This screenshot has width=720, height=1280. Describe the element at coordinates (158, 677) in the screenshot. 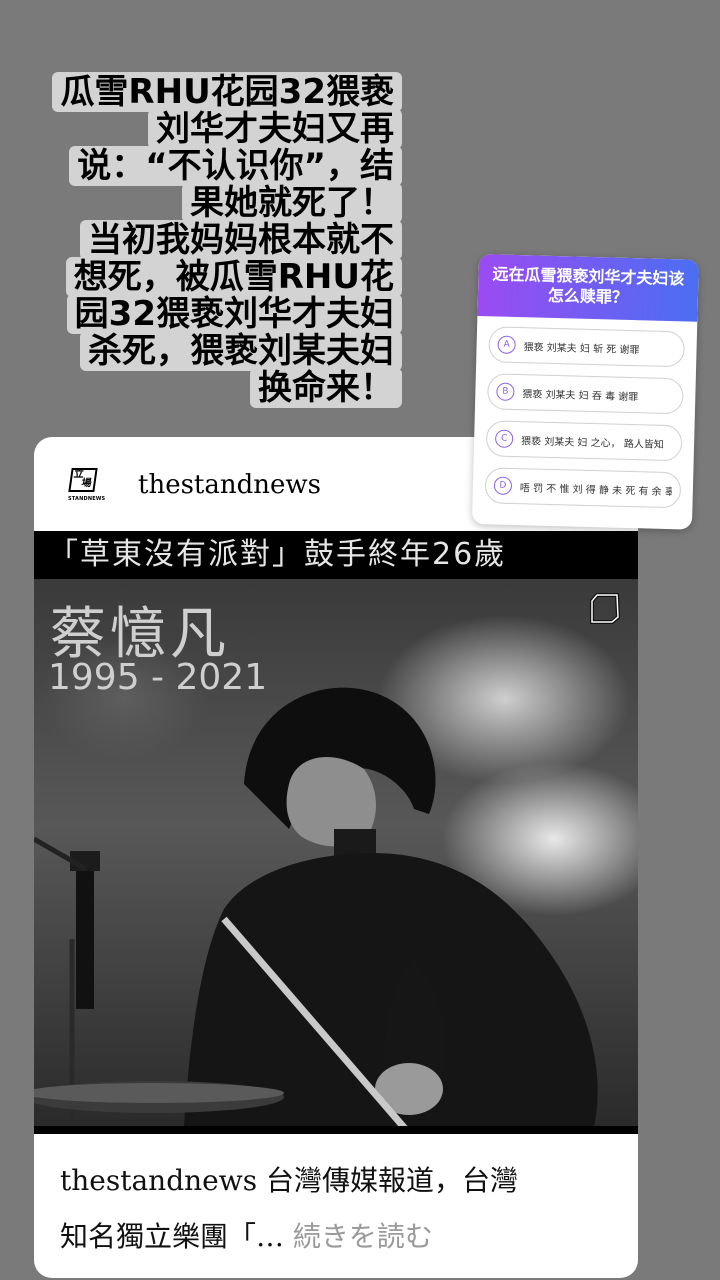

I see `memorial-years: 1995 - 2021` at that location.